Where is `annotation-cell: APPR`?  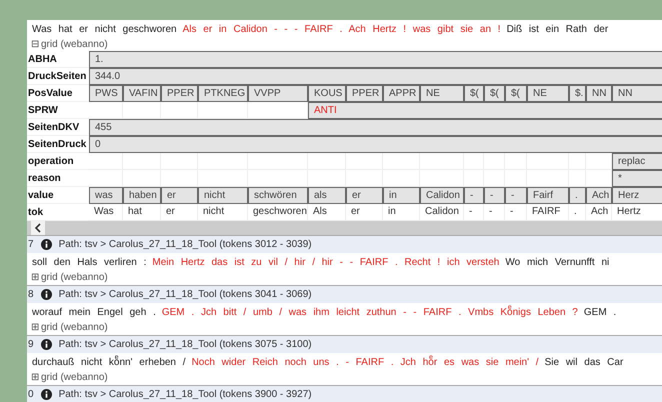 annotation-cell: APPR is located at coordinates (401, 93).